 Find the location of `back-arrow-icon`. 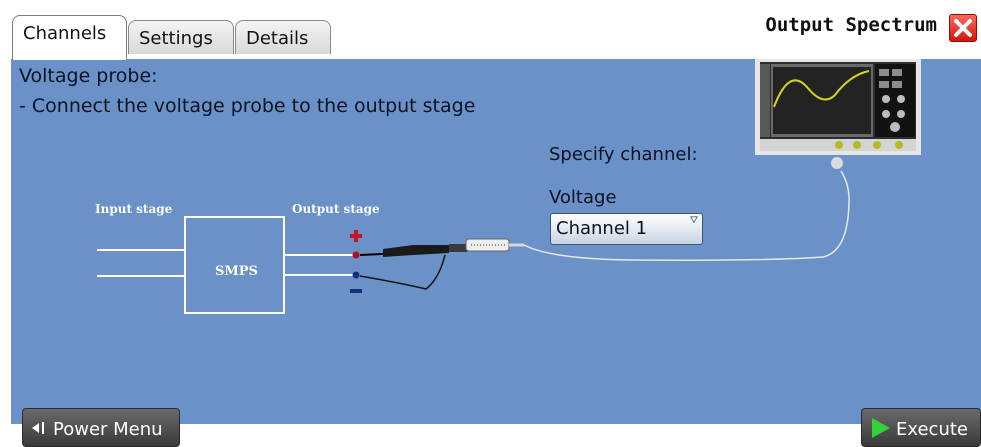

back-arrow-icon is located at coordinates (38, 428).